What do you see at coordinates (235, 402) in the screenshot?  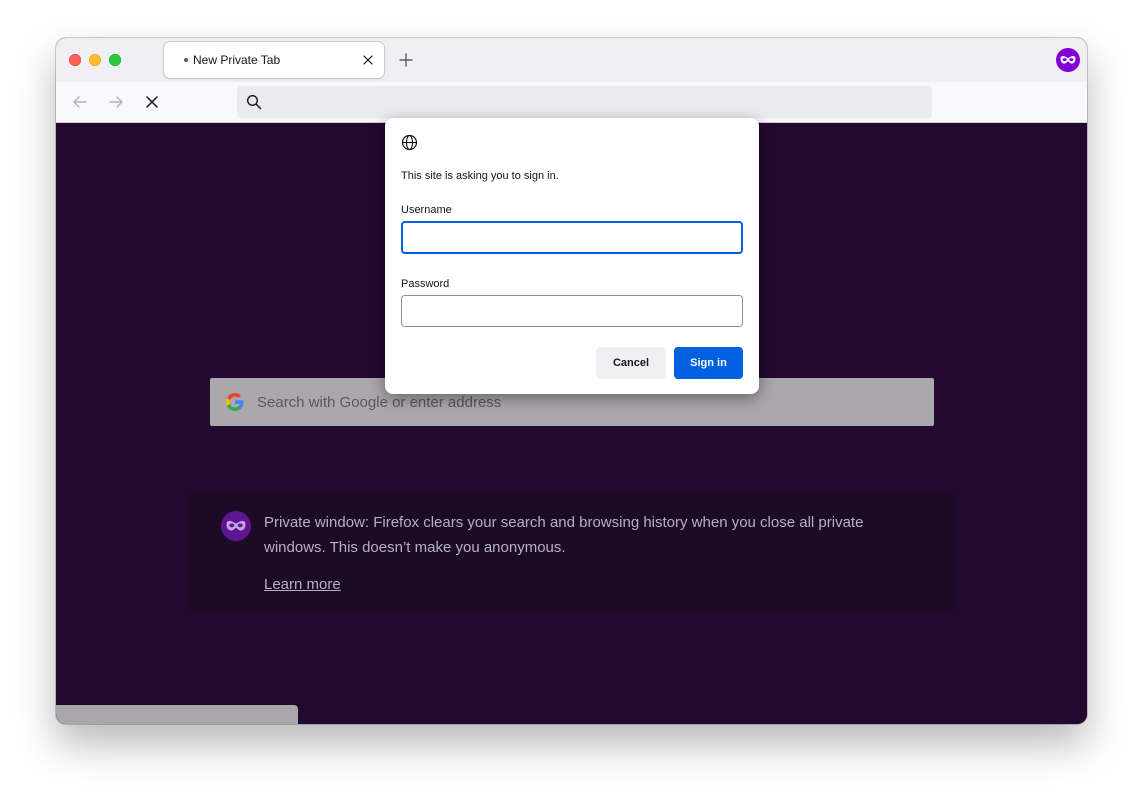 I see `google-logo-icon` at bounding box center [235, 402].